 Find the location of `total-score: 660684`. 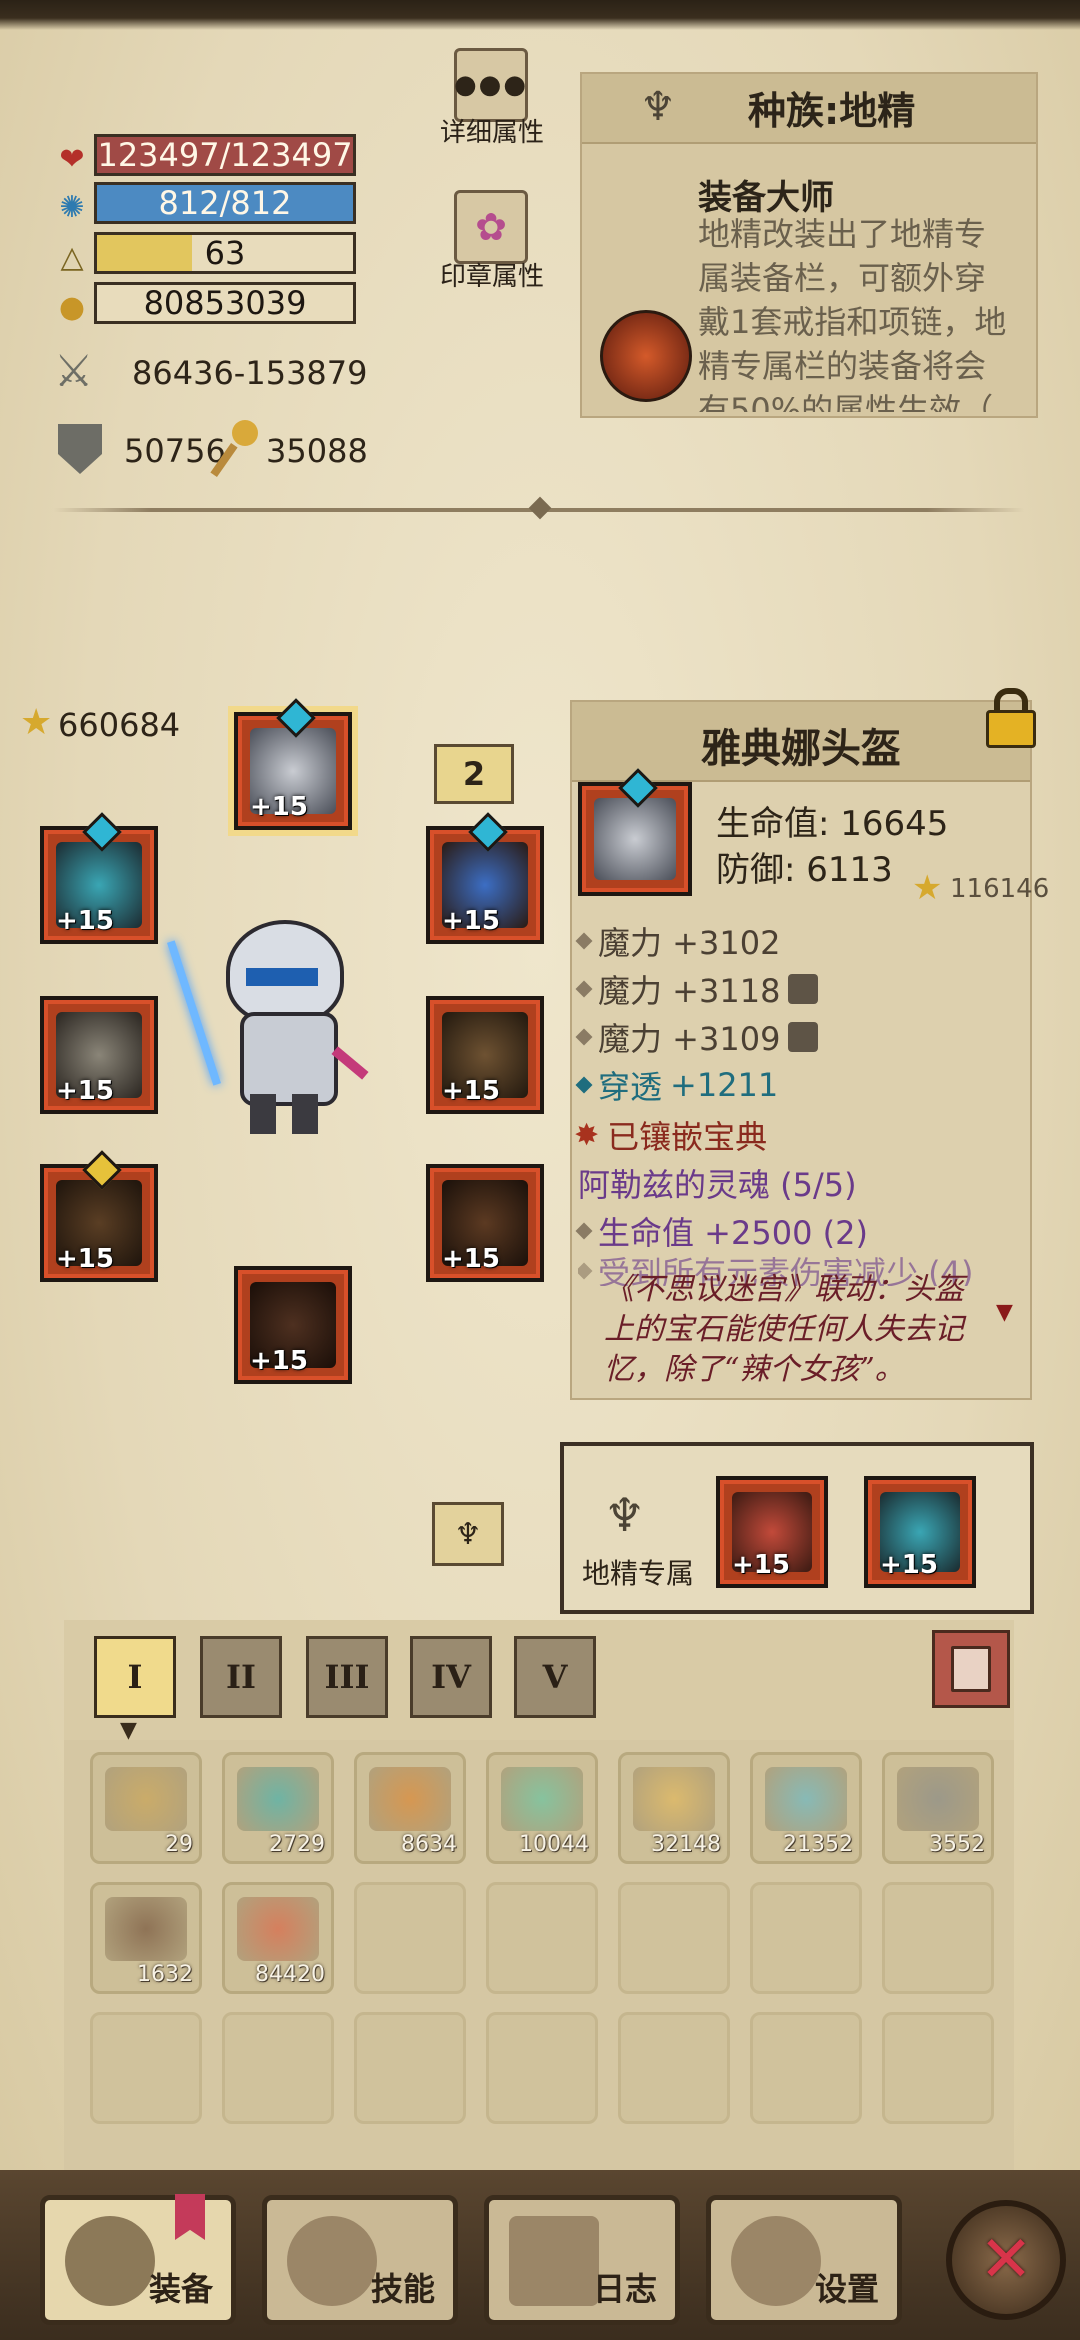

total-score: 660684 is located at coordinates (119, 725).